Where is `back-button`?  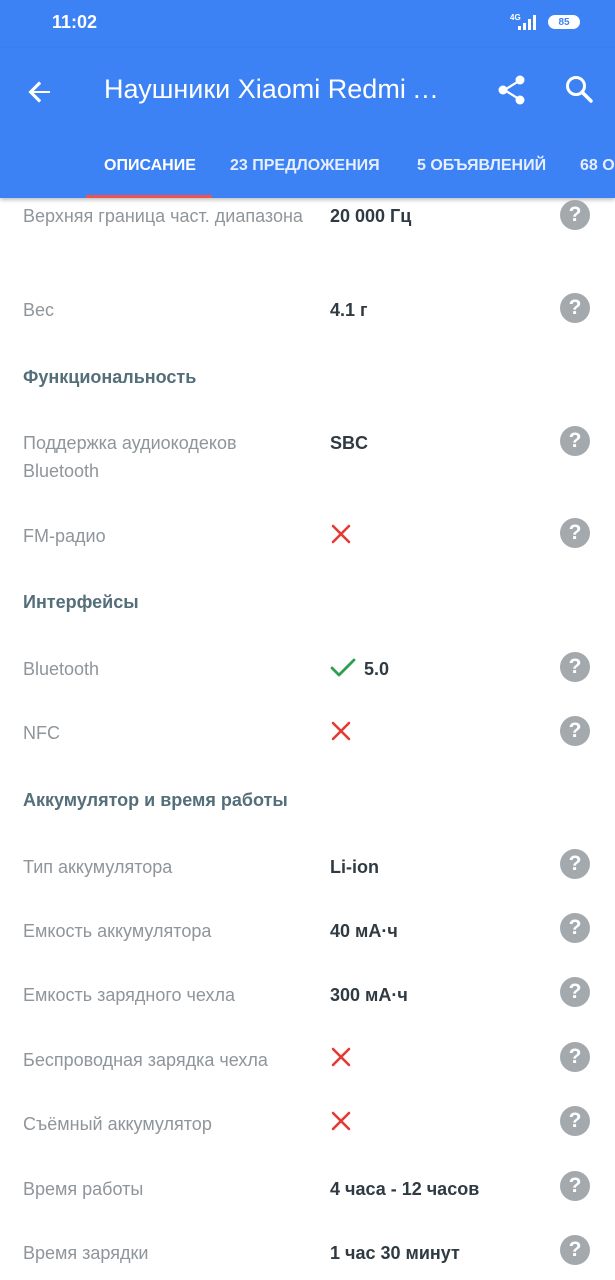 back-button is located at coordinates (40, 92).